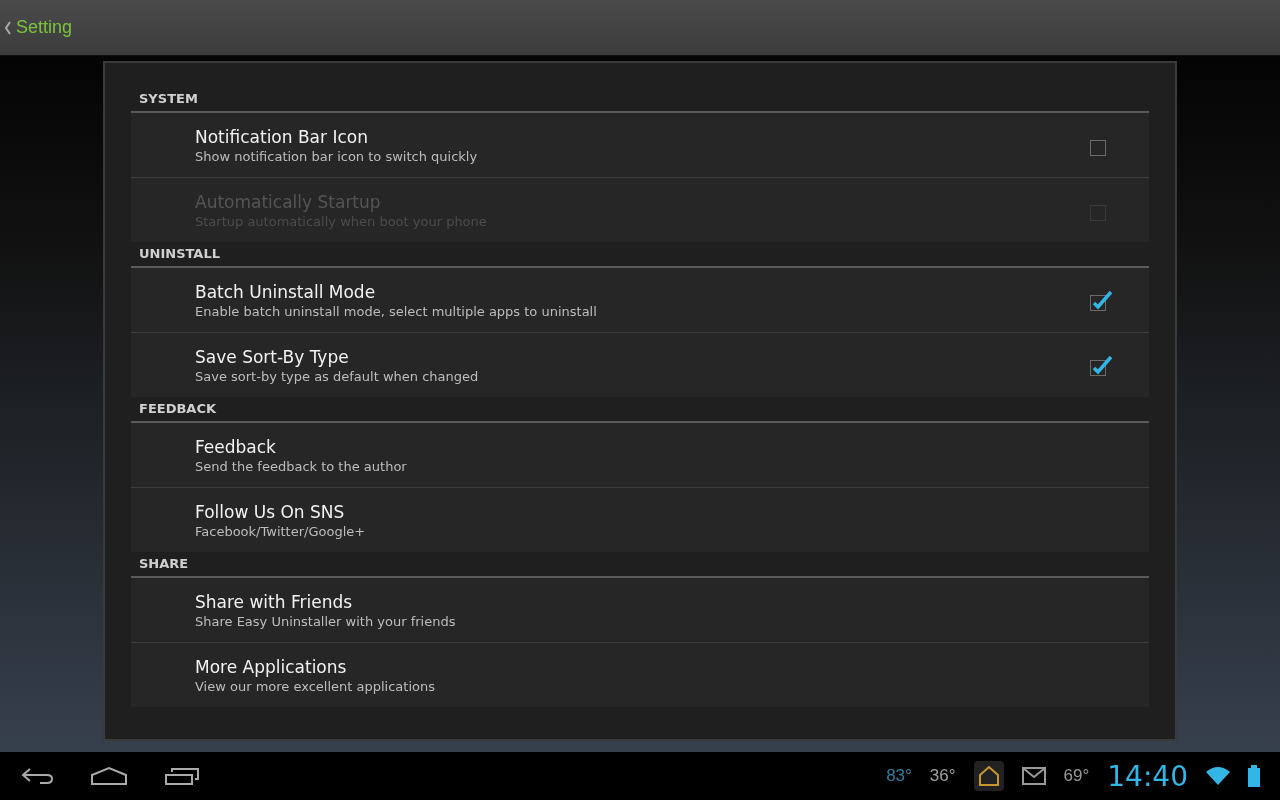 This screenshot has height=800, width=1280. What do you see at coordinates (1033, 776) in the screenshot?
I see `mail-icon` at bounding box center [1033, 776].